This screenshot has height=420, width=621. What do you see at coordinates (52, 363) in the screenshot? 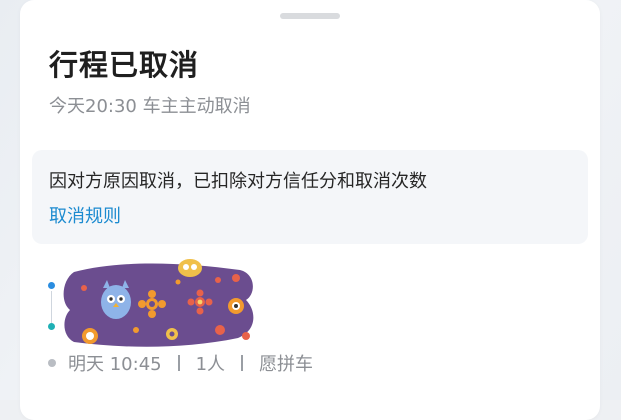
I see `time-dot-icon` at bounding box center [52, 363].